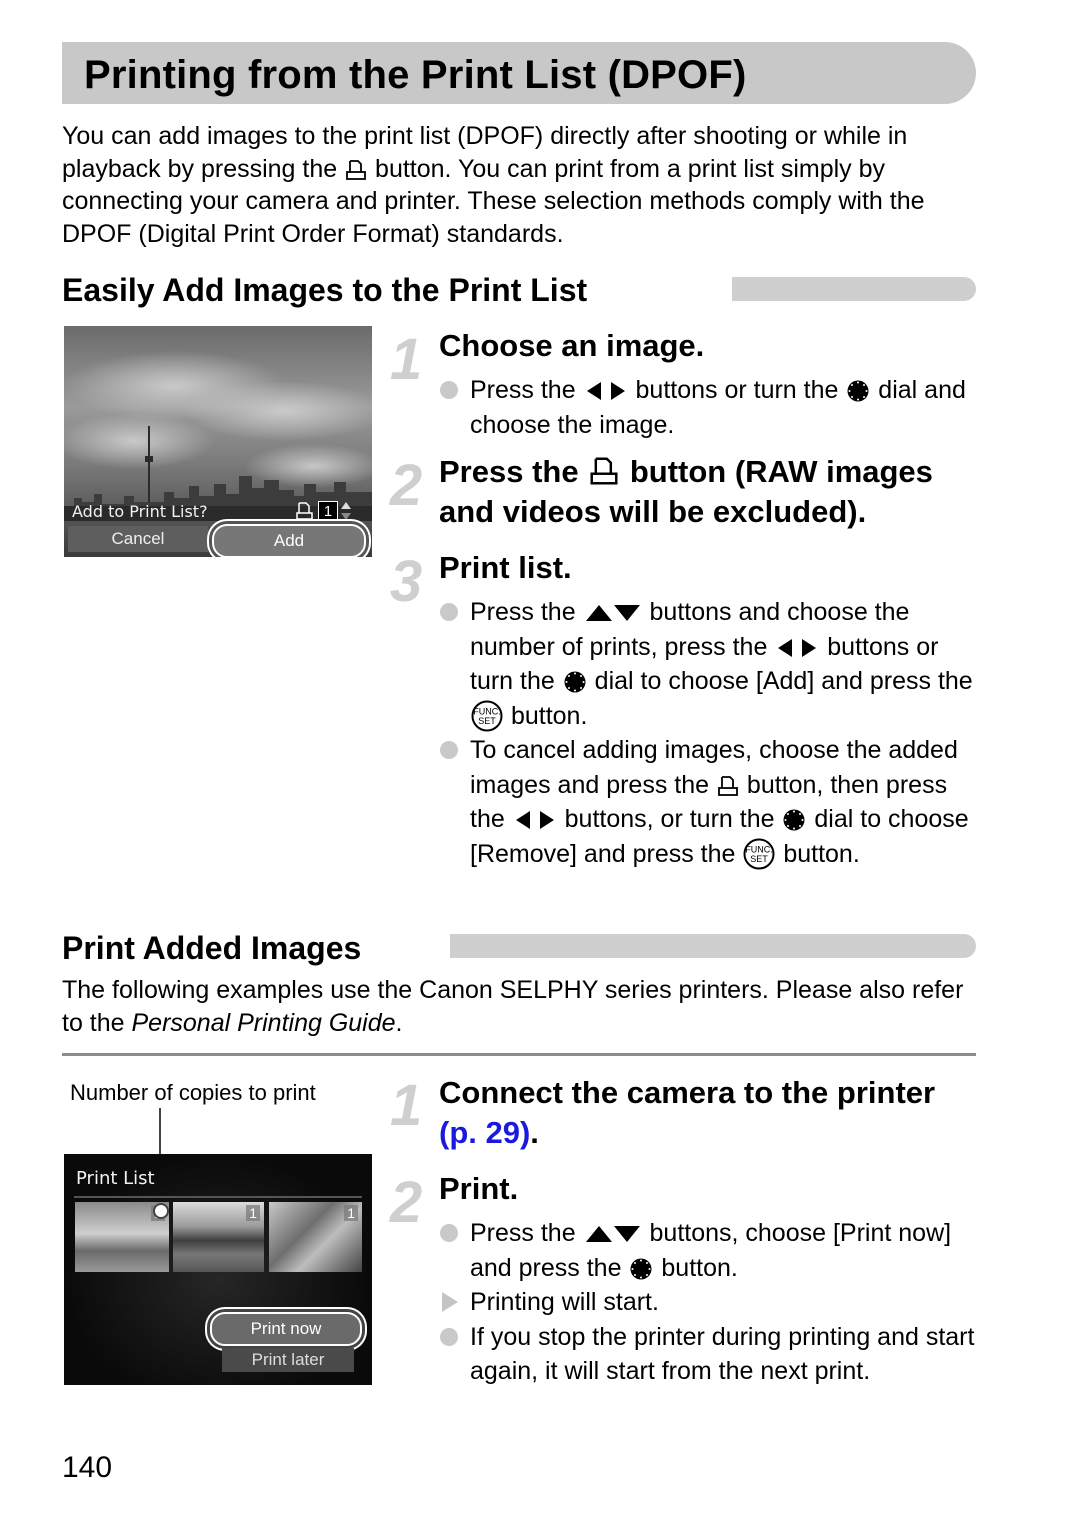  I want to click on section-heading-print-added-images: Print Added Images, so click(212, 948).